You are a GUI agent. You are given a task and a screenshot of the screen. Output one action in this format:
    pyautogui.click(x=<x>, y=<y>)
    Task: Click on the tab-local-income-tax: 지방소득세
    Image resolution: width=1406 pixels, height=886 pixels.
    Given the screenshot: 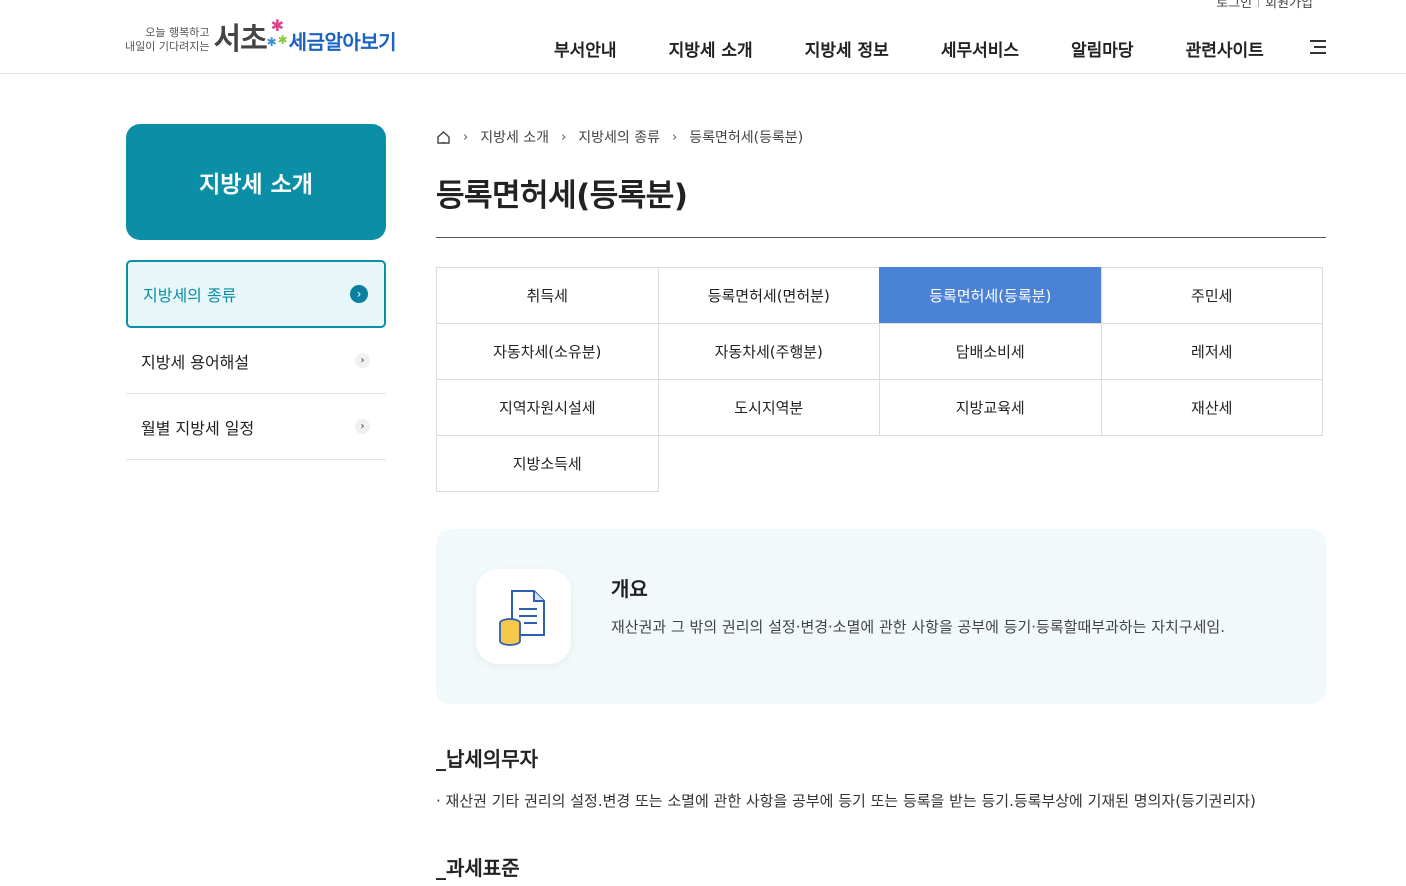 What is the action you would take?
    pyautogui.click(x=547, y=463)
    